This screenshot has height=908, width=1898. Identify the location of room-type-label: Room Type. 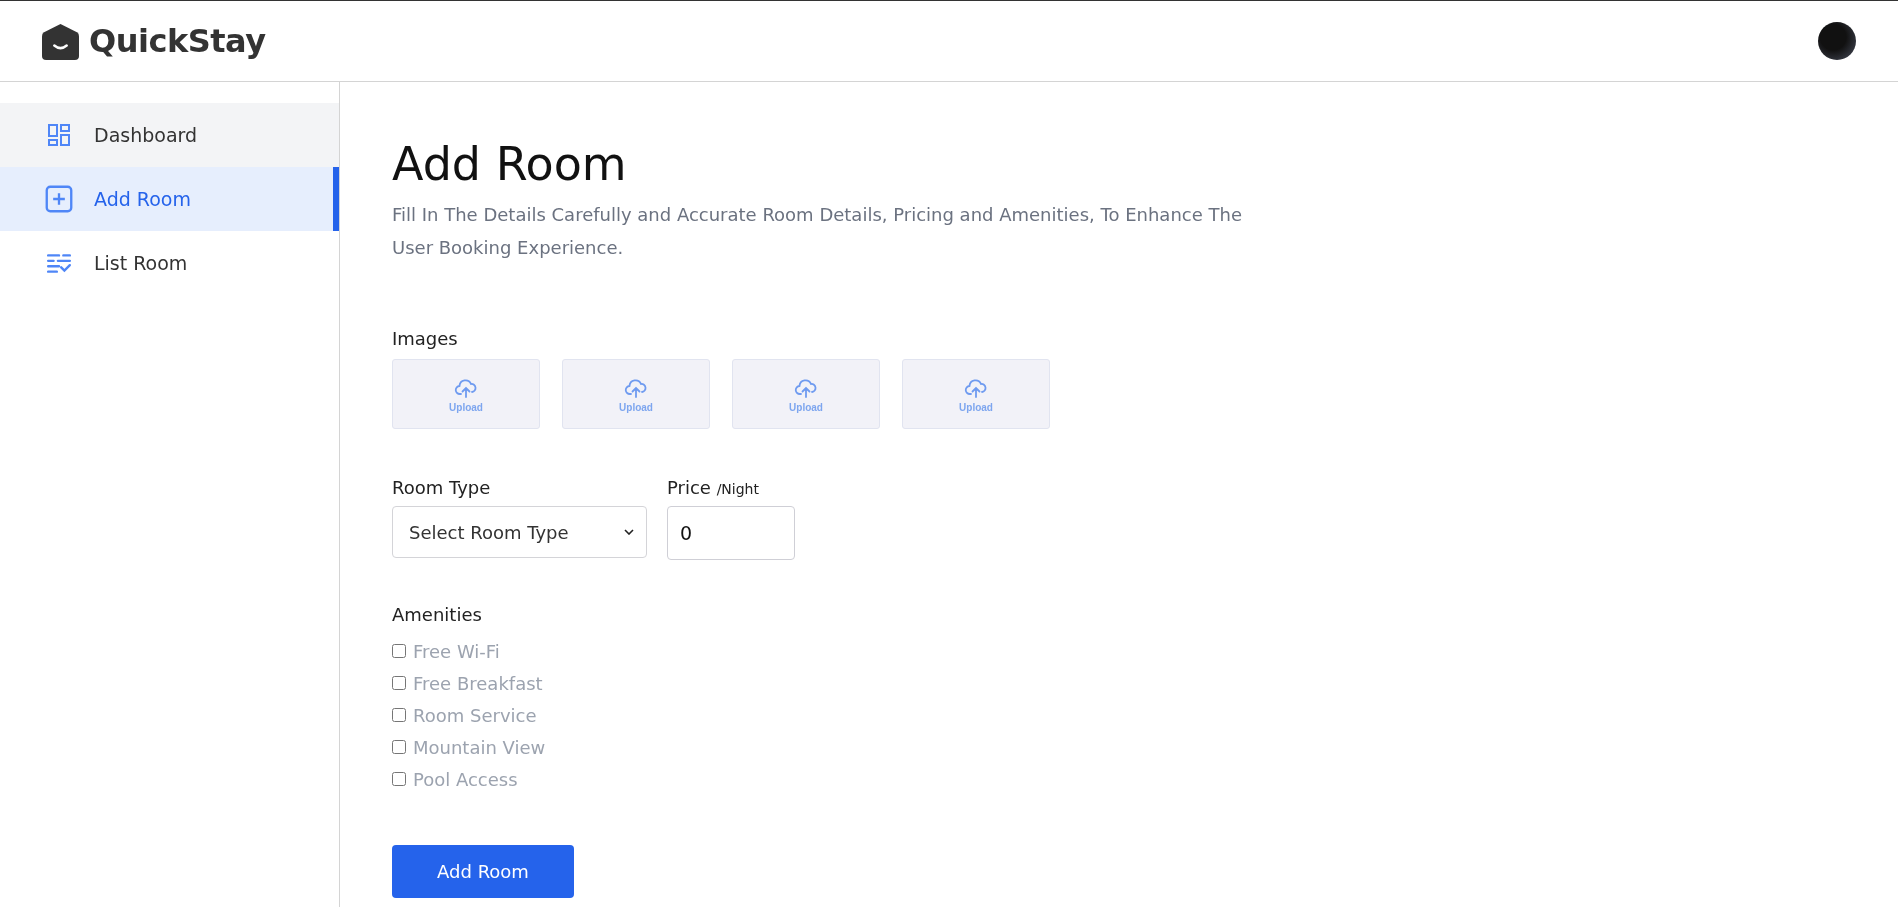
(442, 487).